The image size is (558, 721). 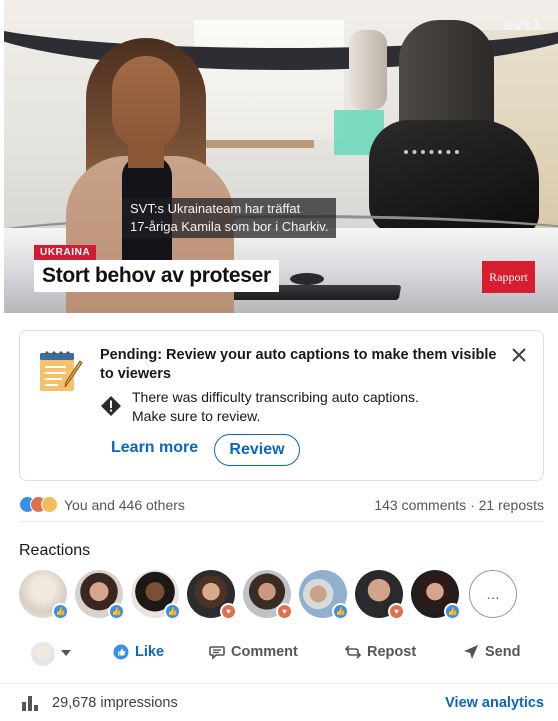 I want to click on send-label: Send, so click(x=503, y=652).